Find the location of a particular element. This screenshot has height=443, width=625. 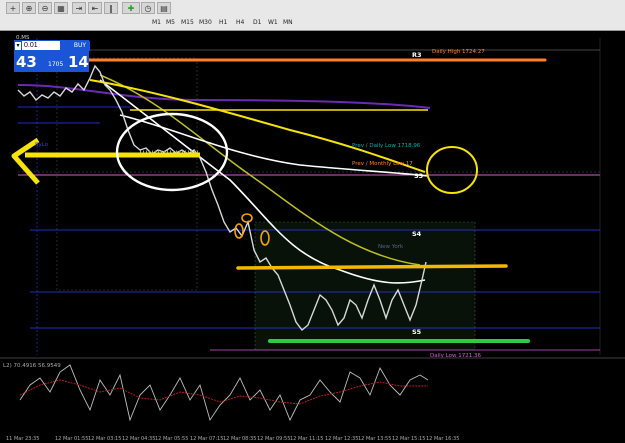

indicator-label: L2) 70.4916 56.9549 is located at coordinates (32, 366).